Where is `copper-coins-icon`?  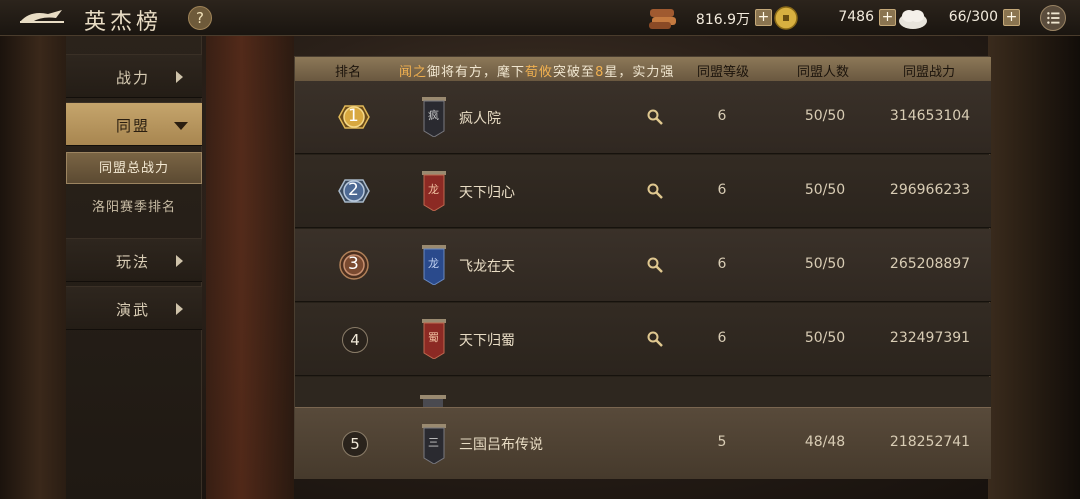 copper-coins-icon is located at coordinates (662, 19).